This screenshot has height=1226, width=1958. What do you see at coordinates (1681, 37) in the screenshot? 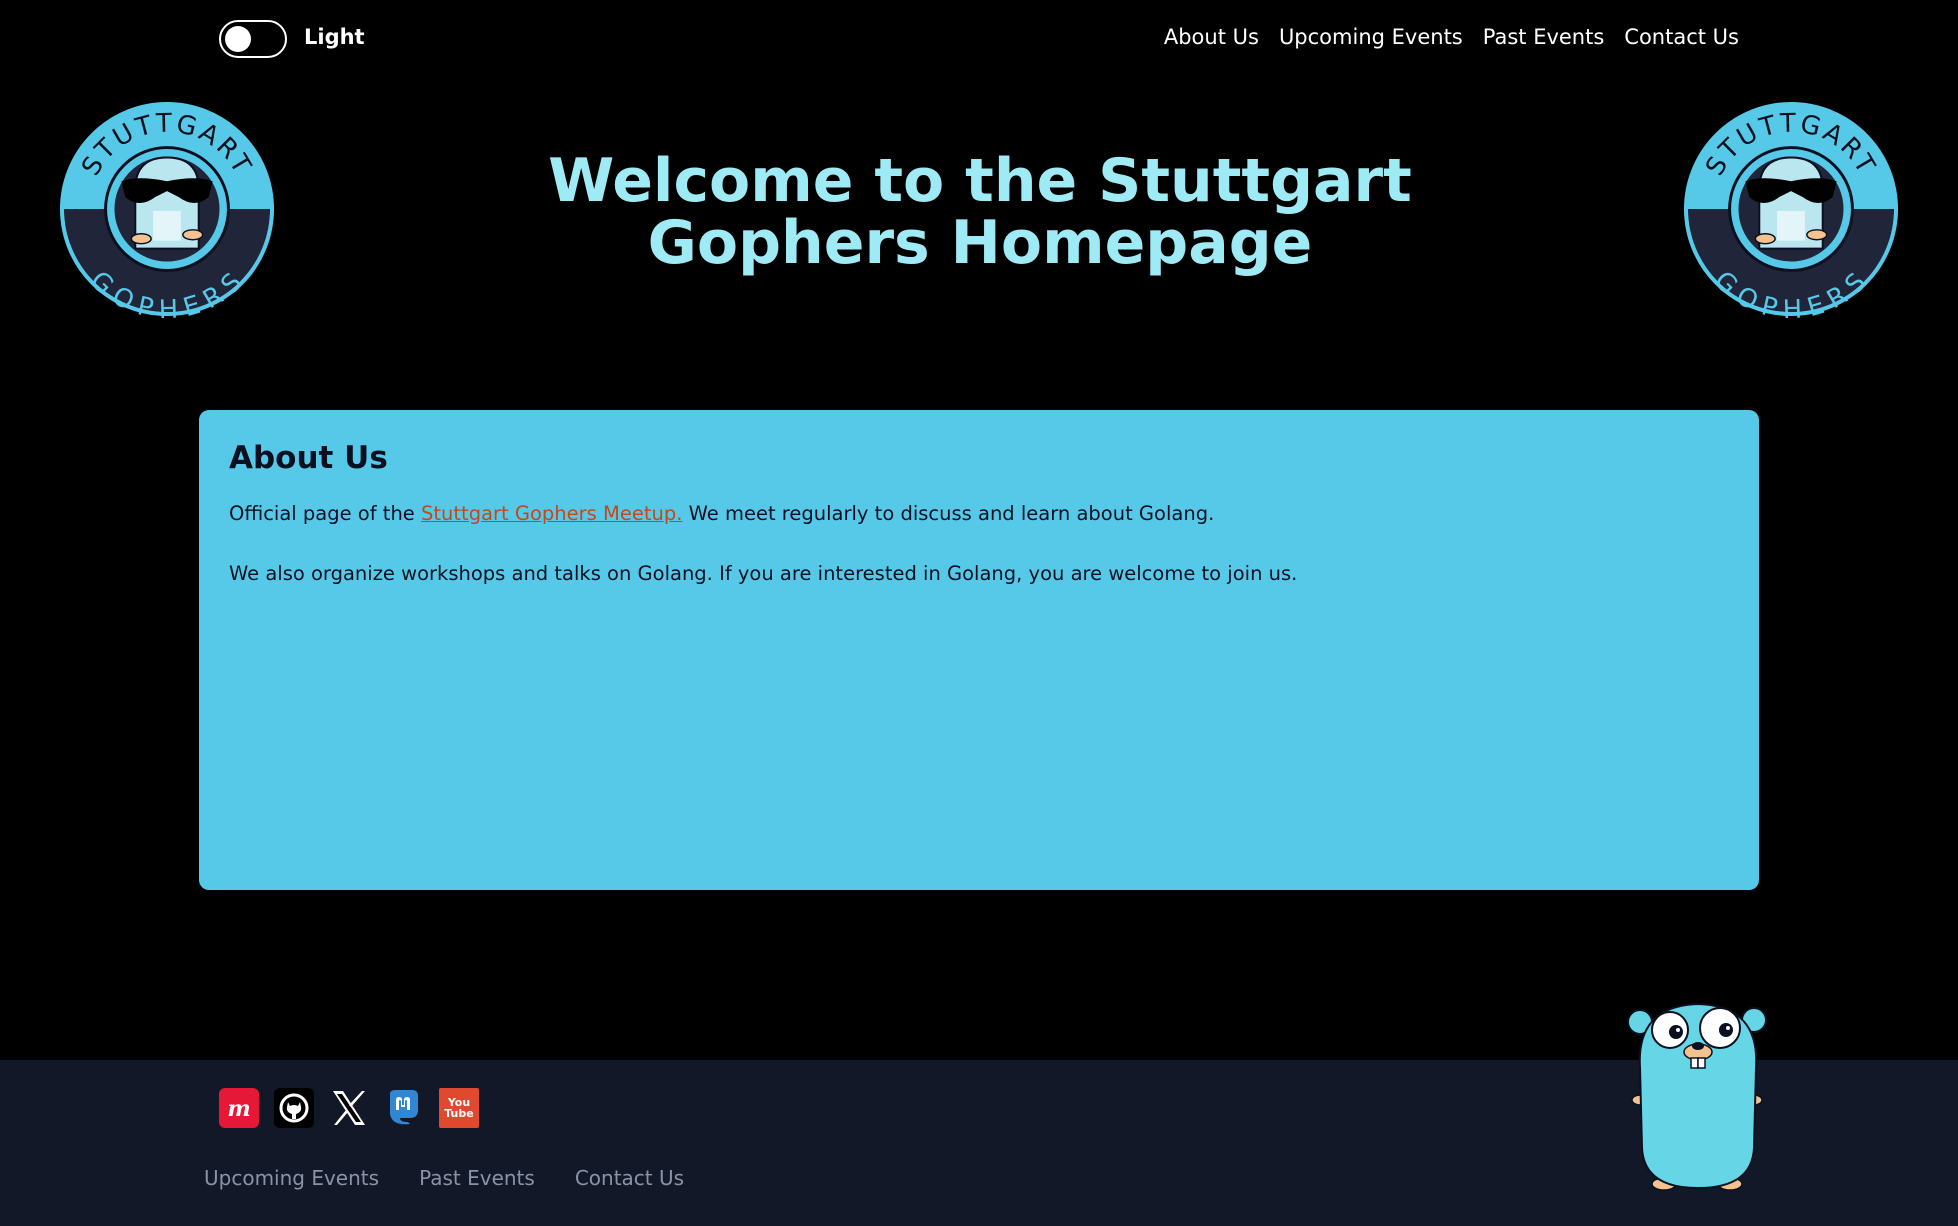
I see `nav-contact-us: Contact Us` at bounding box center [1681, 37].